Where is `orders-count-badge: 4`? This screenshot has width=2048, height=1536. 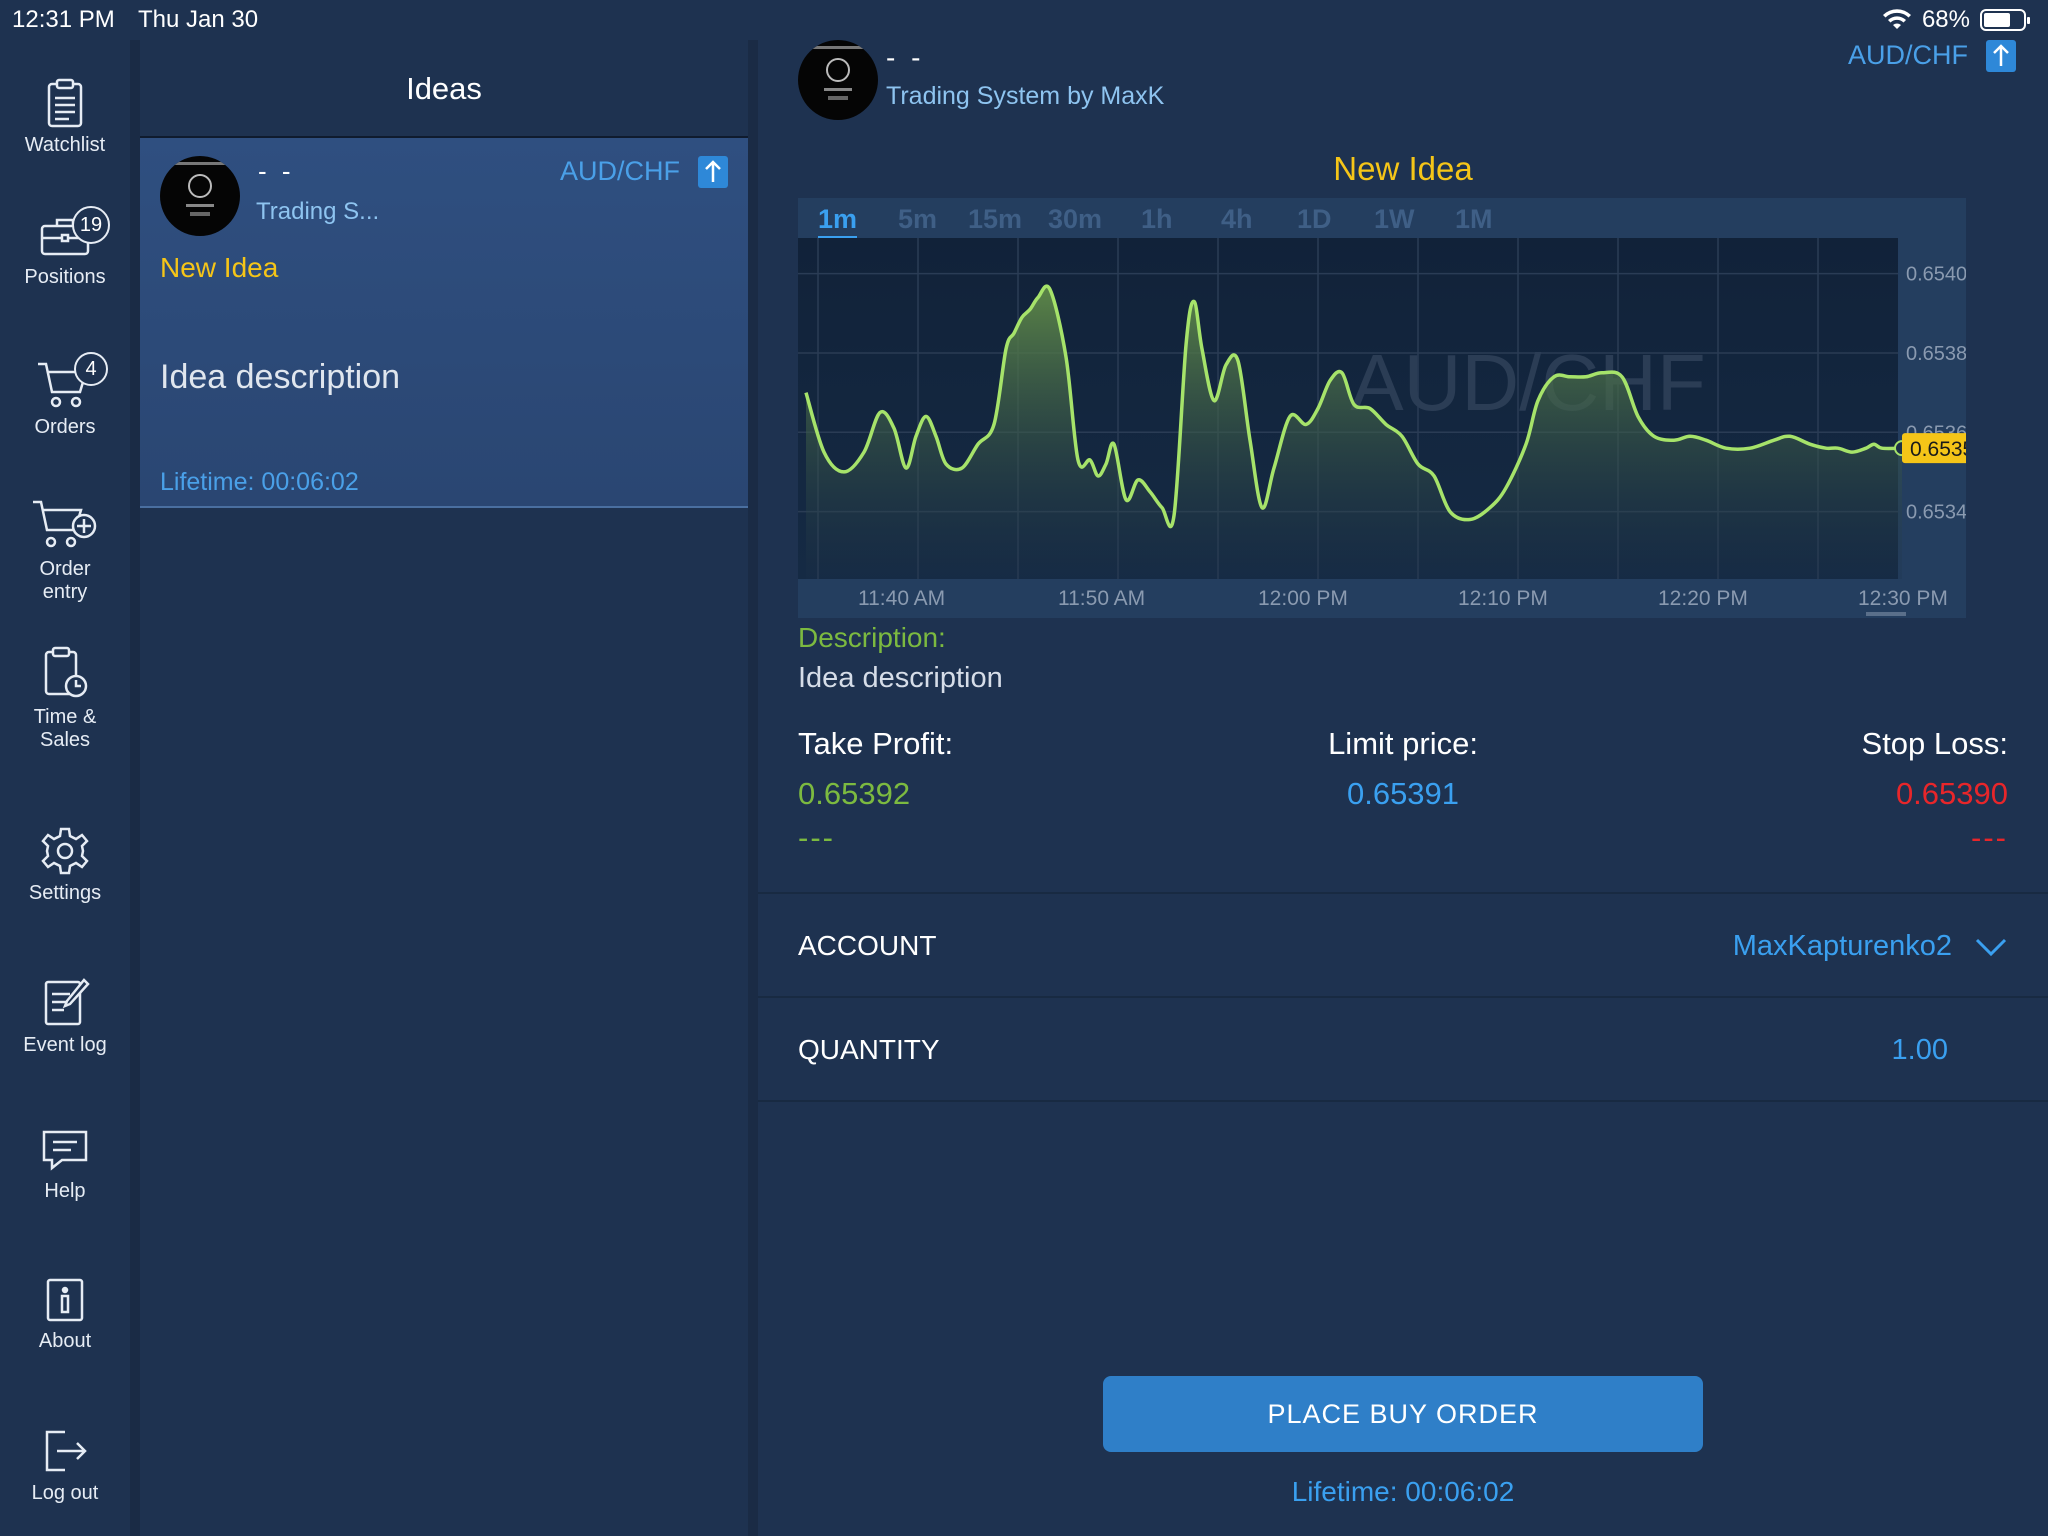
orders-count-badge: 4 is located at coordinates (91, 369).